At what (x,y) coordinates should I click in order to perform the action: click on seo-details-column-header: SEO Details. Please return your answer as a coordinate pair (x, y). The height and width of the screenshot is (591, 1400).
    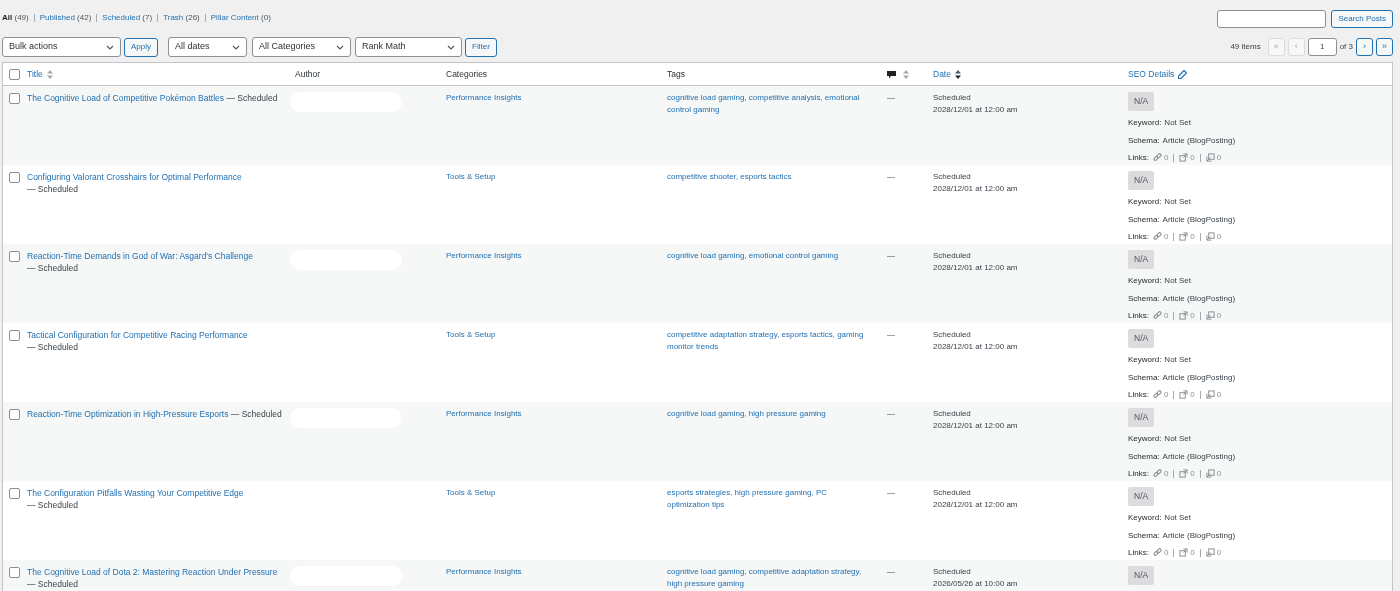
    Looking at the image, I should click on (1151, 74).